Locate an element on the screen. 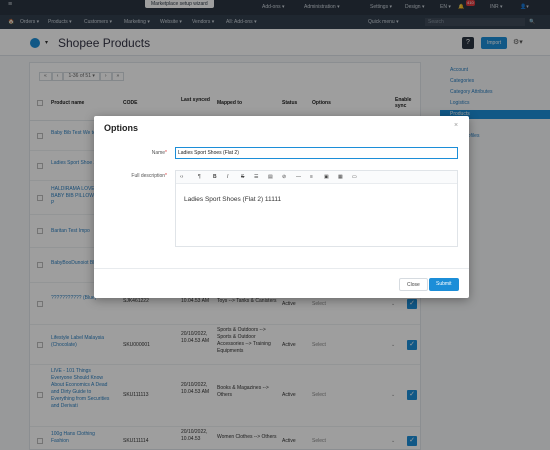  paragraph-icon: ¶ is located at coordinates (199, 177).